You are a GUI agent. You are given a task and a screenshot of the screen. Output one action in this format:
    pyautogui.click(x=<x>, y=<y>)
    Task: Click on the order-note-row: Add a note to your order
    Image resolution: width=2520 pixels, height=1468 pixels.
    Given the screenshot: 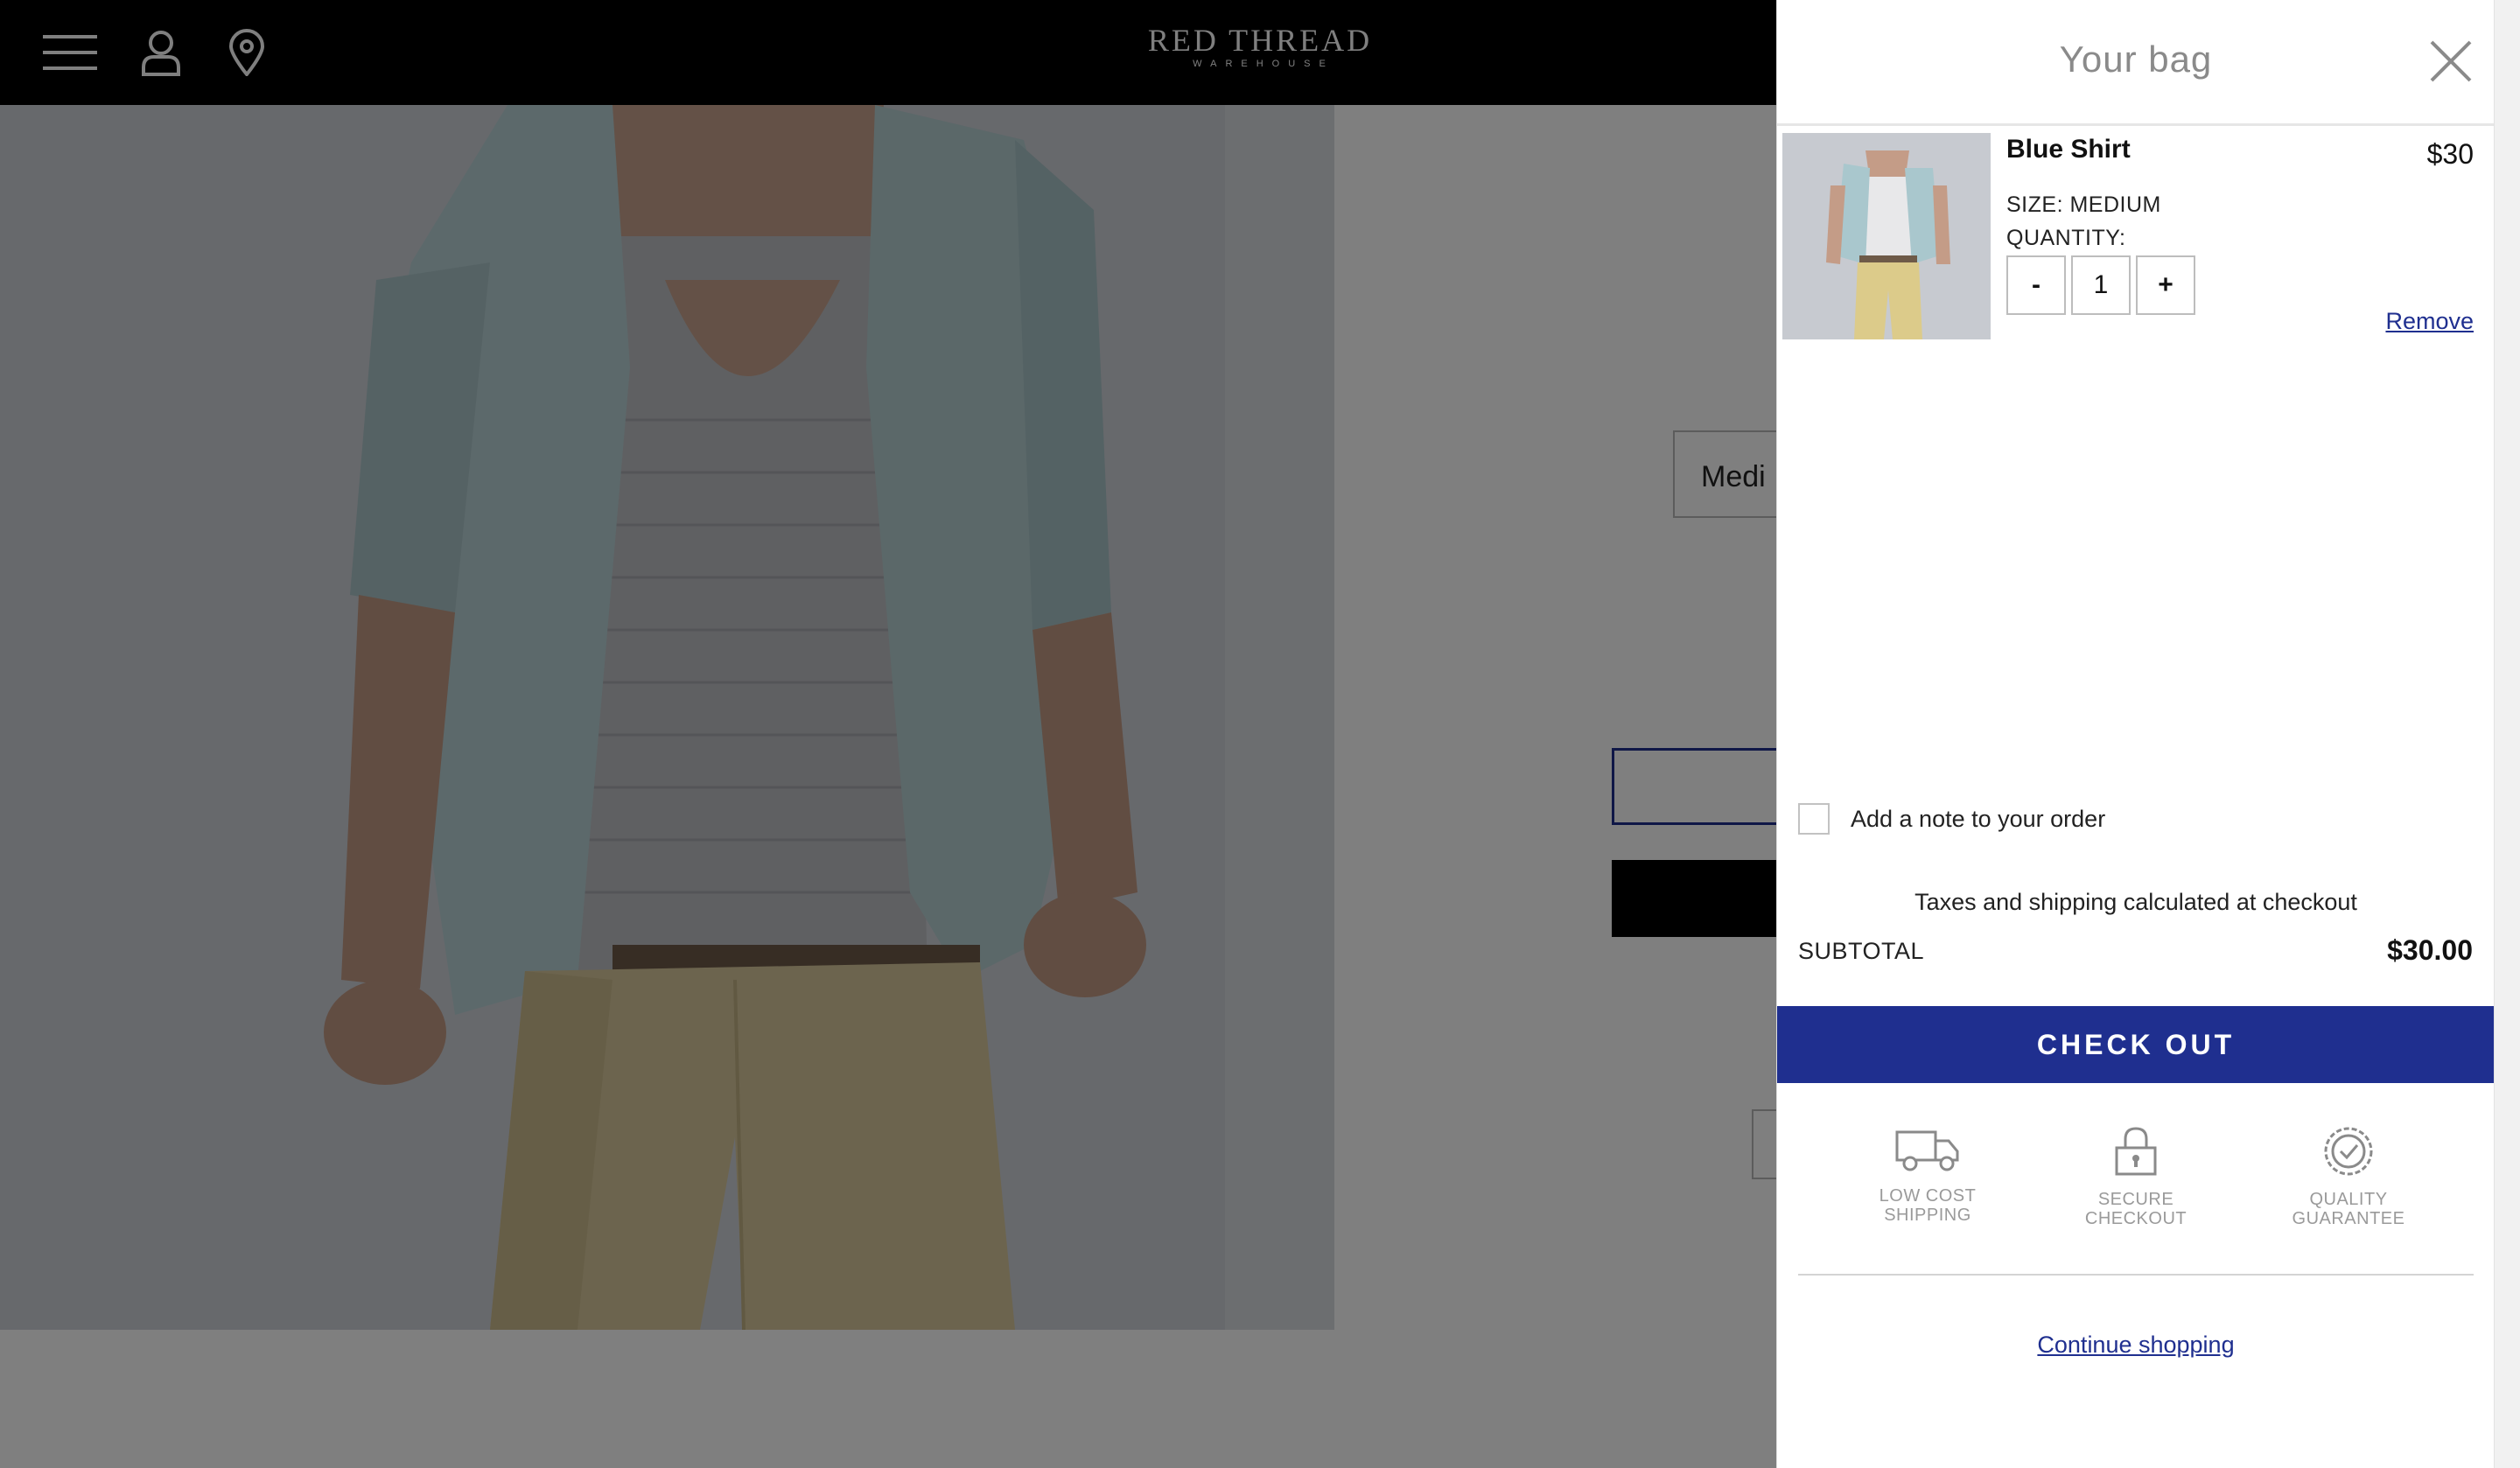 What is the action you would take?
    pyautogui.click(x=1951, y=818)
    